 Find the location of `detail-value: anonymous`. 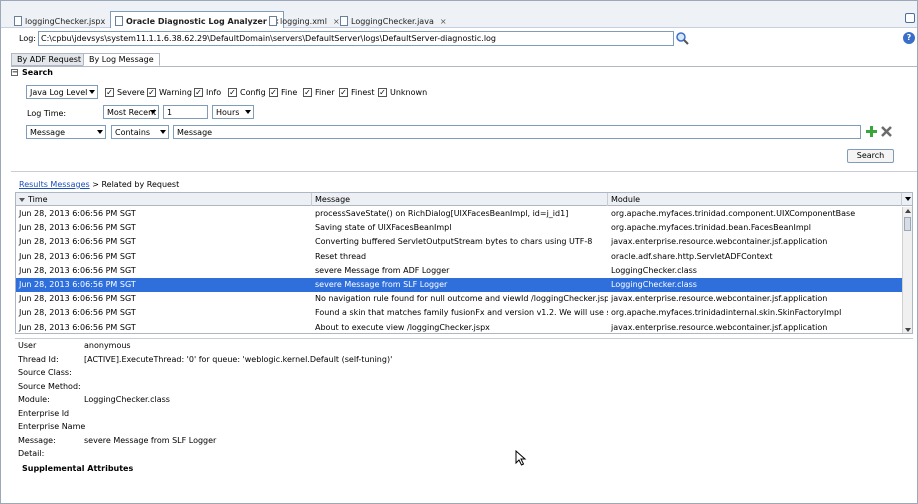

detail-value: anonymous is located at coordinates (107, 345).